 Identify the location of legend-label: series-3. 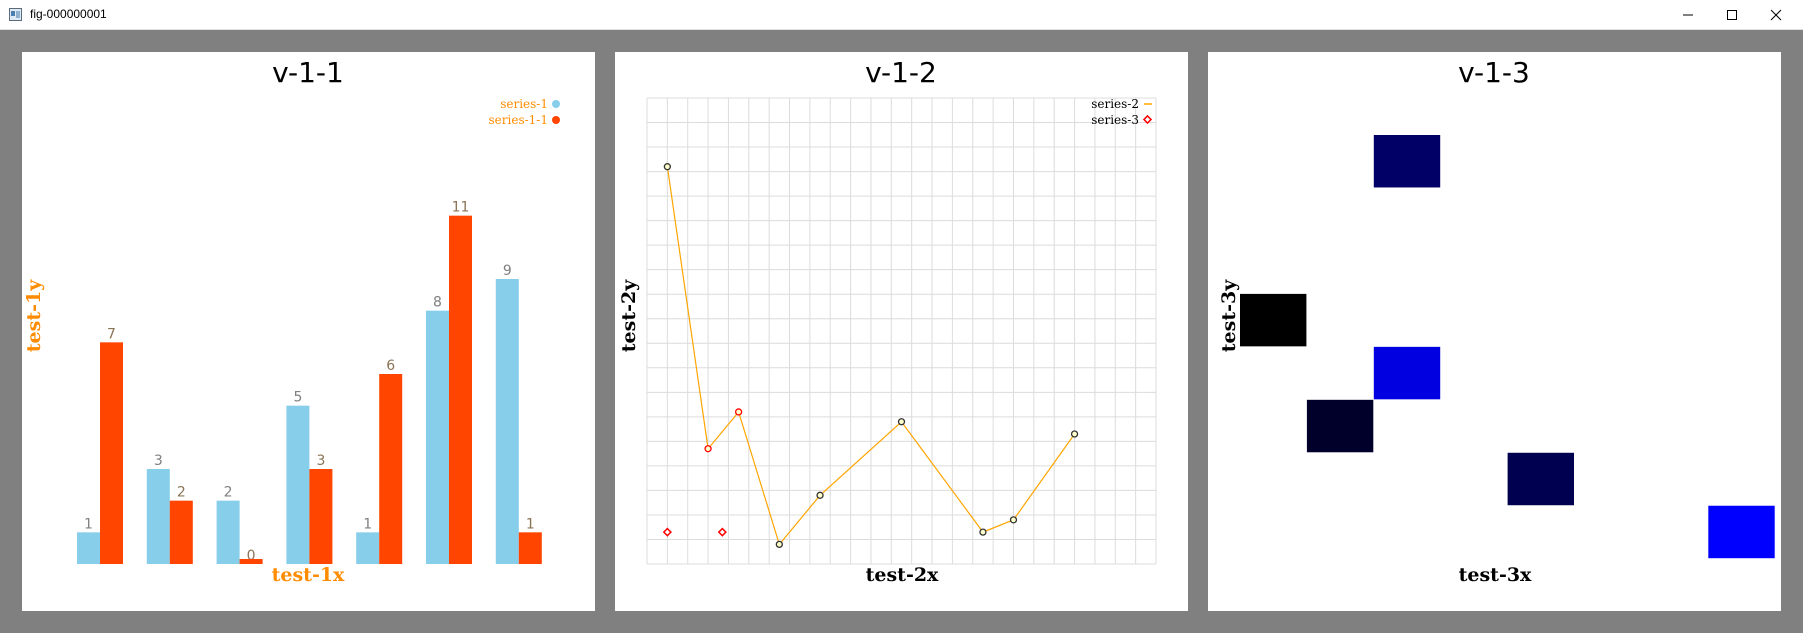
(1115, 120).